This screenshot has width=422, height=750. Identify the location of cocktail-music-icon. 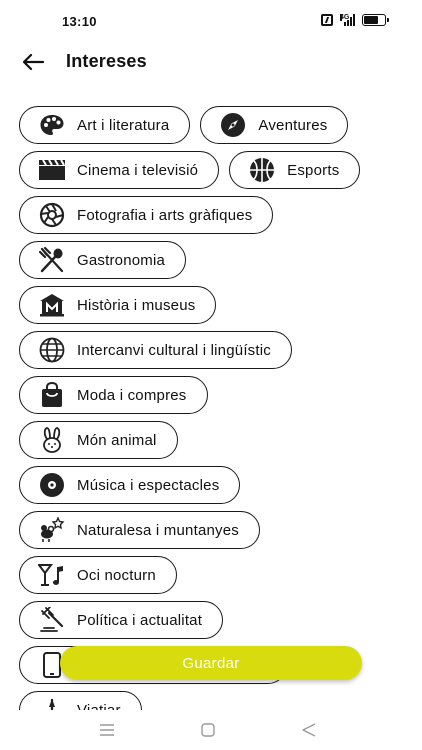
(52, 575).